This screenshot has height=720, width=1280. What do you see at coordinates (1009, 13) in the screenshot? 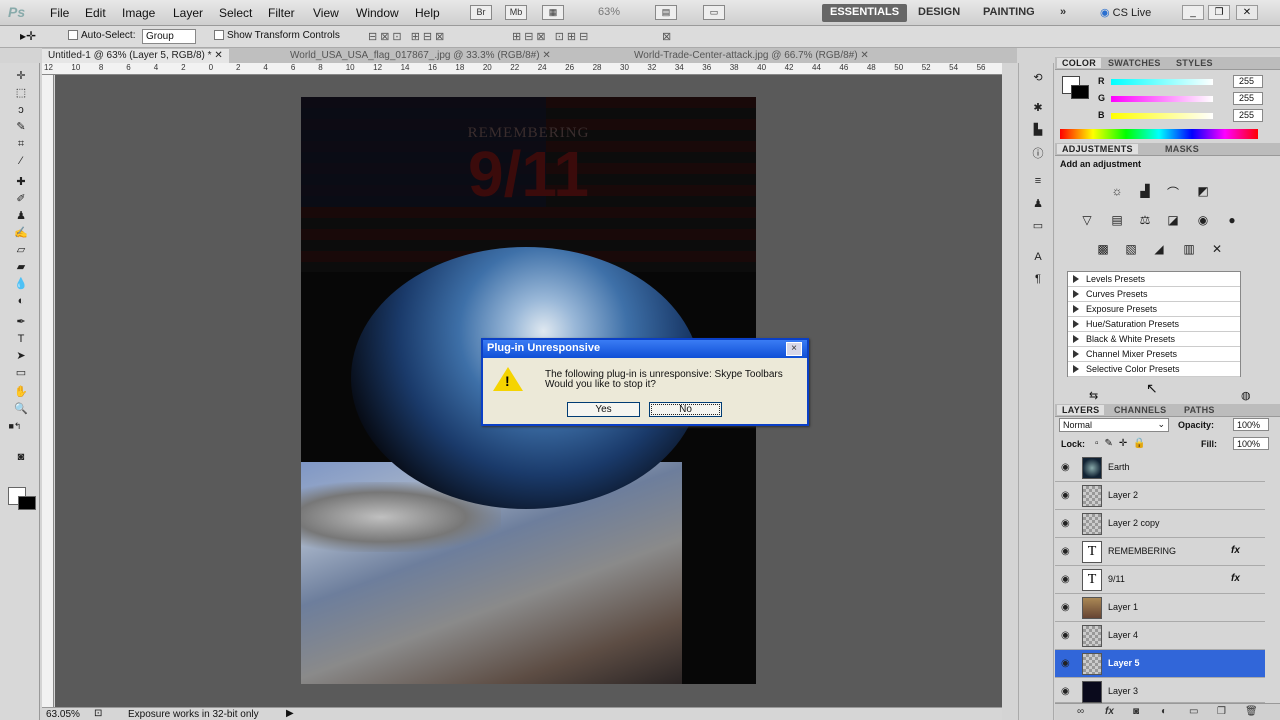
I see `workspace-painting: PAINTING` at bounding box center [1009, 13].